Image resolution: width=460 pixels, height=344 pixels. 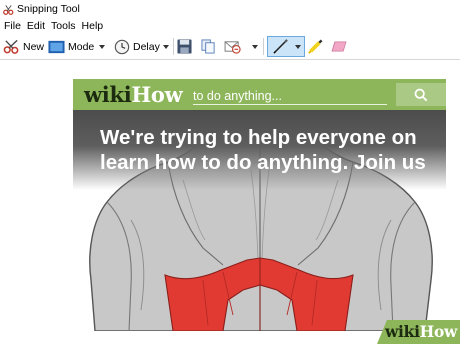 I want to click on menu-bar: File Edit Tools Help, so click(x=230, y=25).